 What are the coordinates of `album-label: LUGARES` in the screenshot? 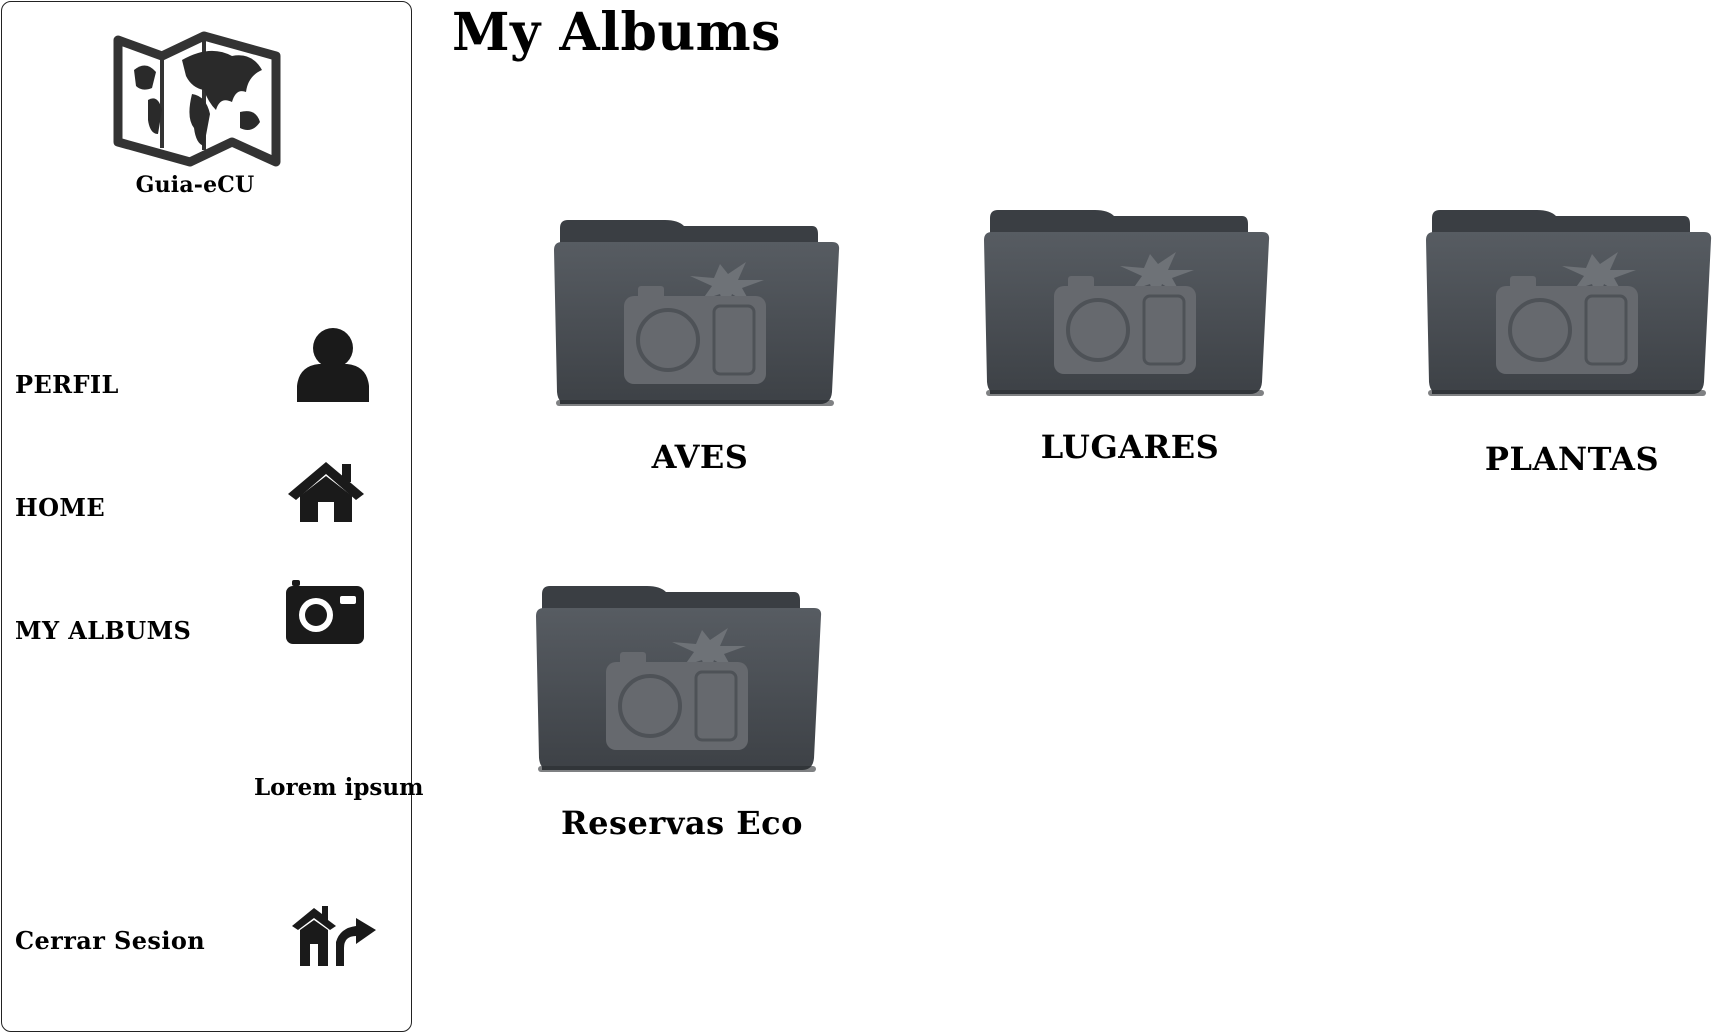 It's located at (1130, 447).